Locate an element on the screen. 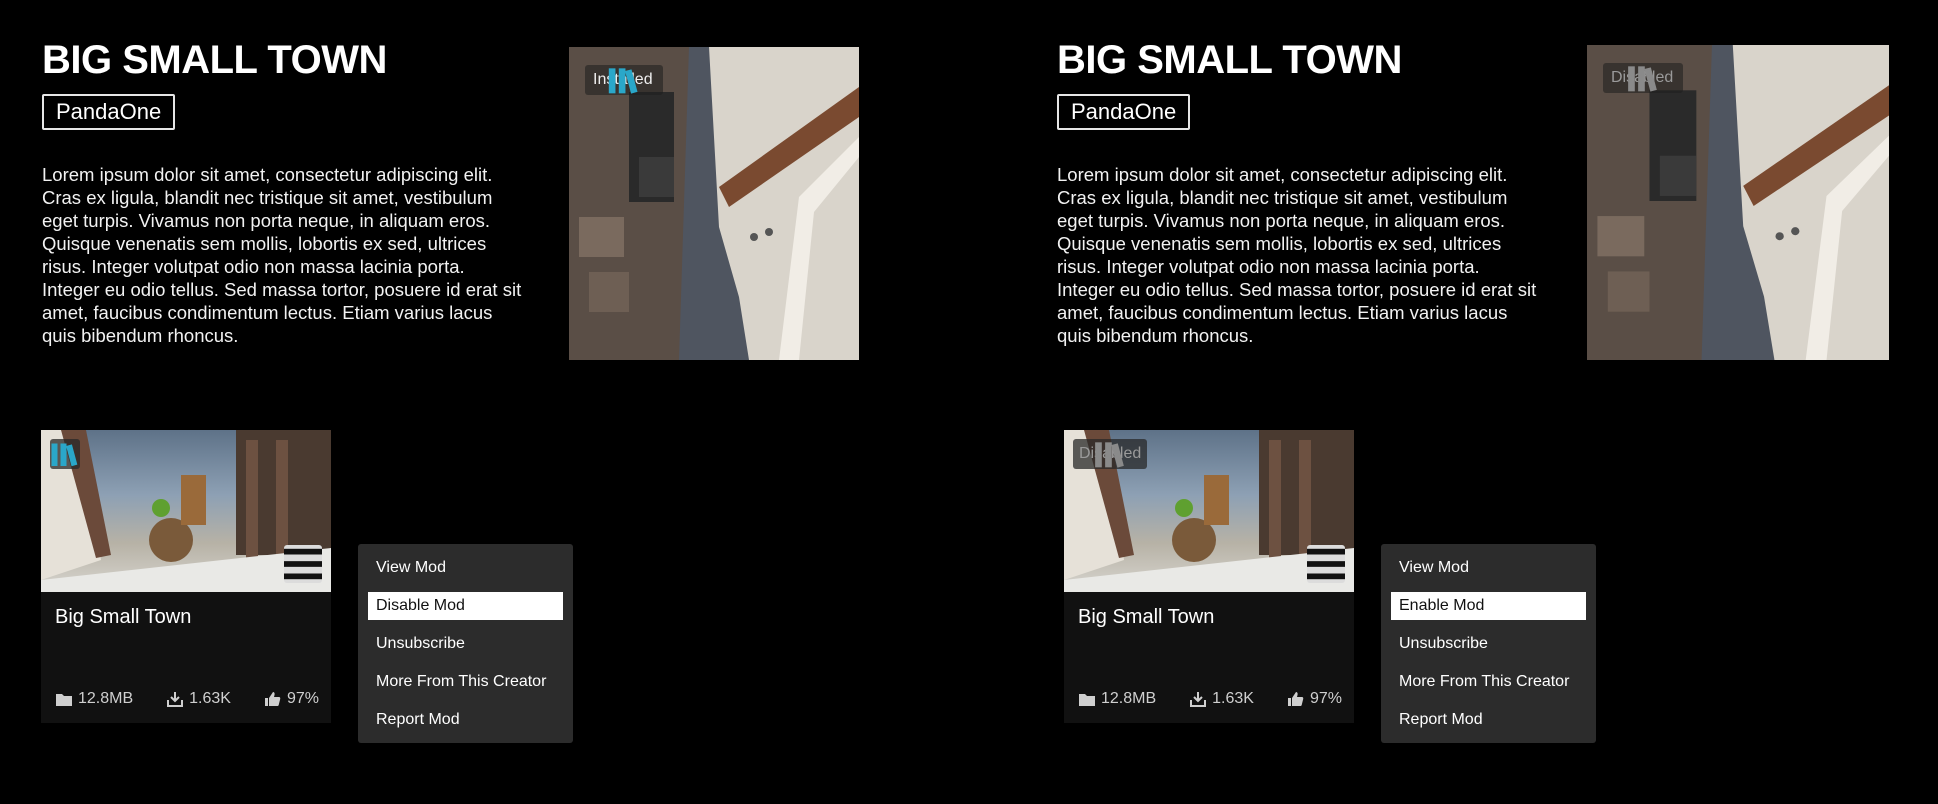  menu-item-disable-mod: Disable Mod is located at coordinates (465, 606).